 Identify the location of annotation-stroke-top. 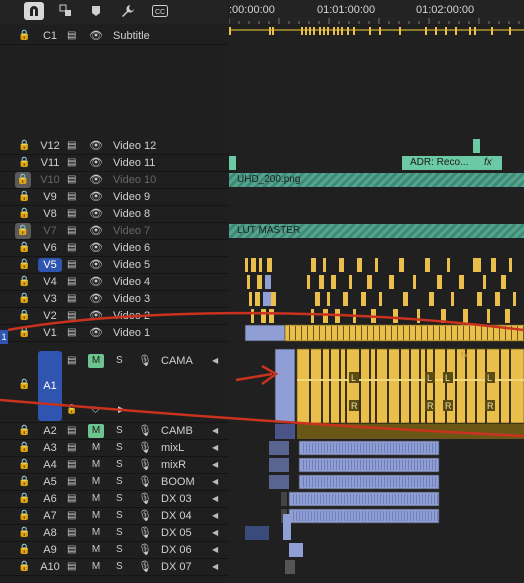
(265, 321).